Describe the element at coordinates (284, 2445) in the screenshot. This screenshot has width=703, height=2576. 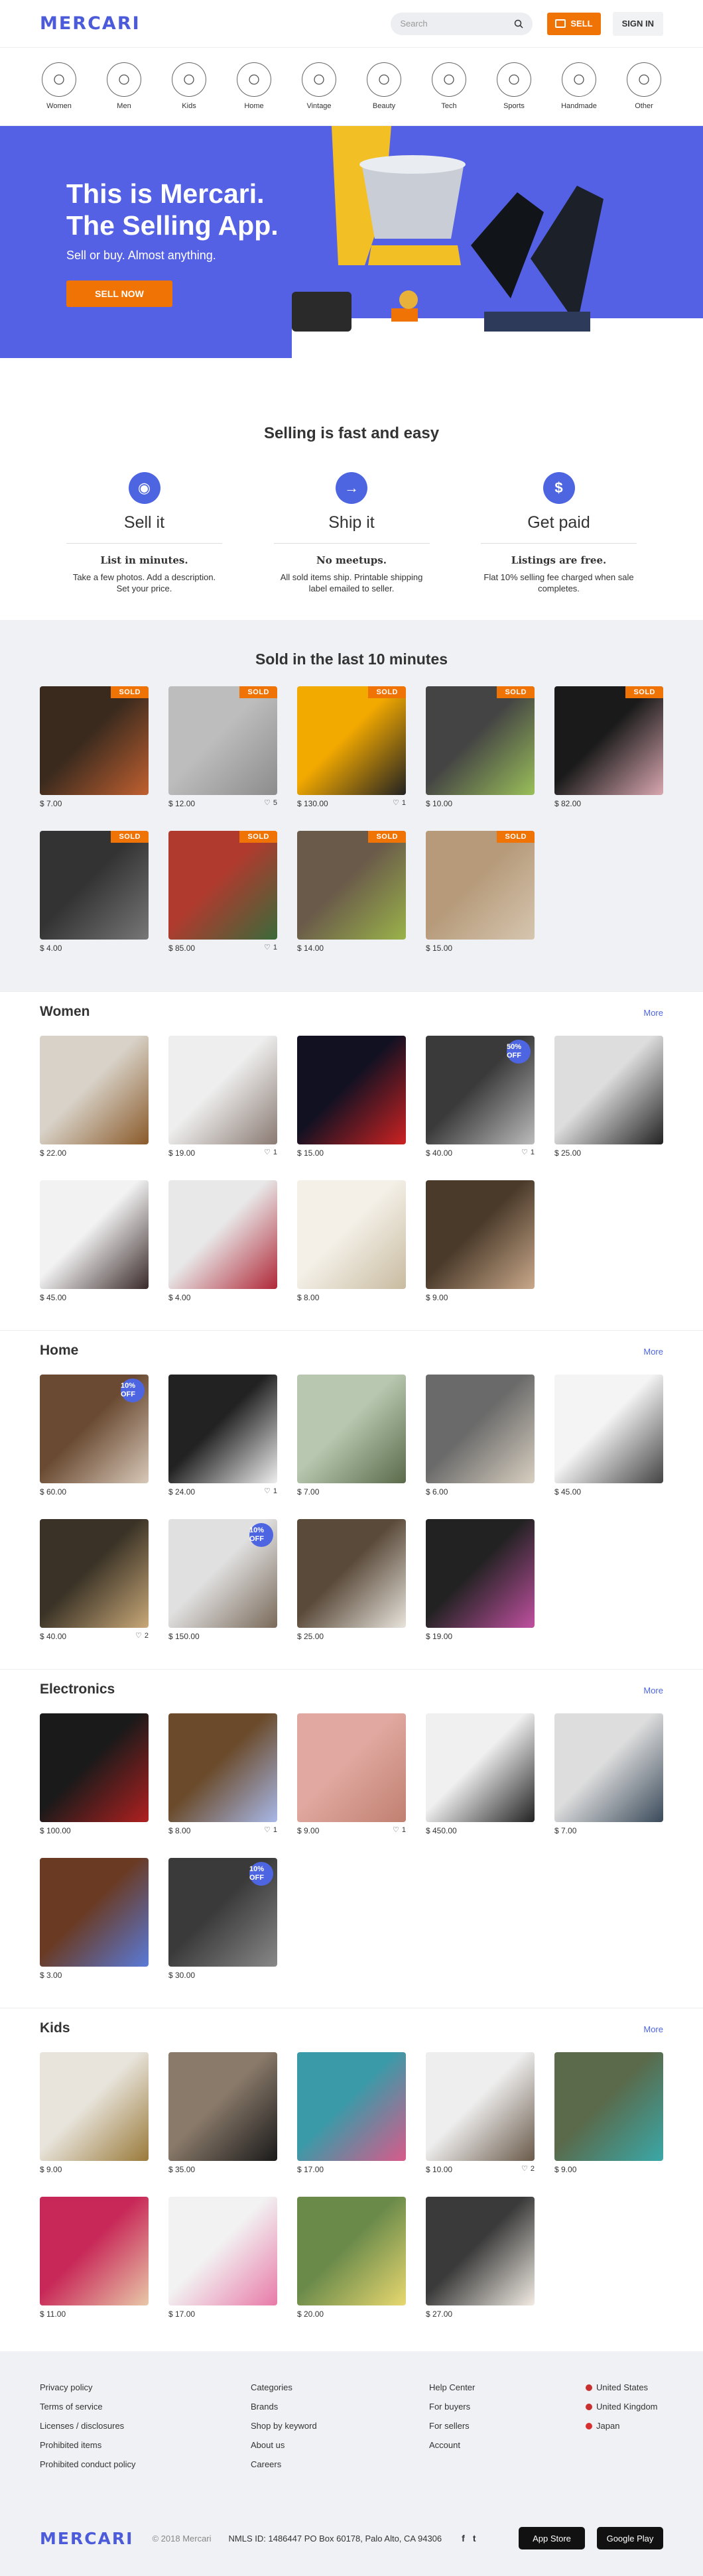
I see `footer-link: About us` at that location.